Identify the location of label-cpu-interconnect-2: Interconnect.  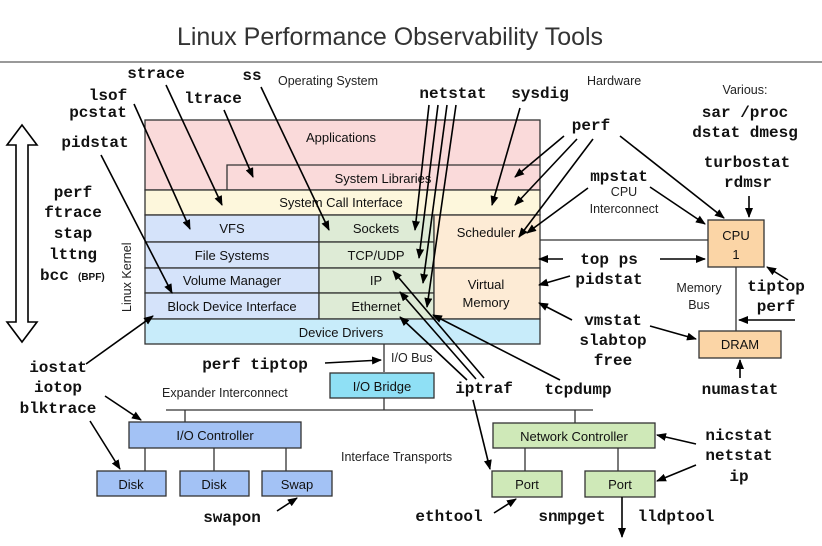
(624, 209).